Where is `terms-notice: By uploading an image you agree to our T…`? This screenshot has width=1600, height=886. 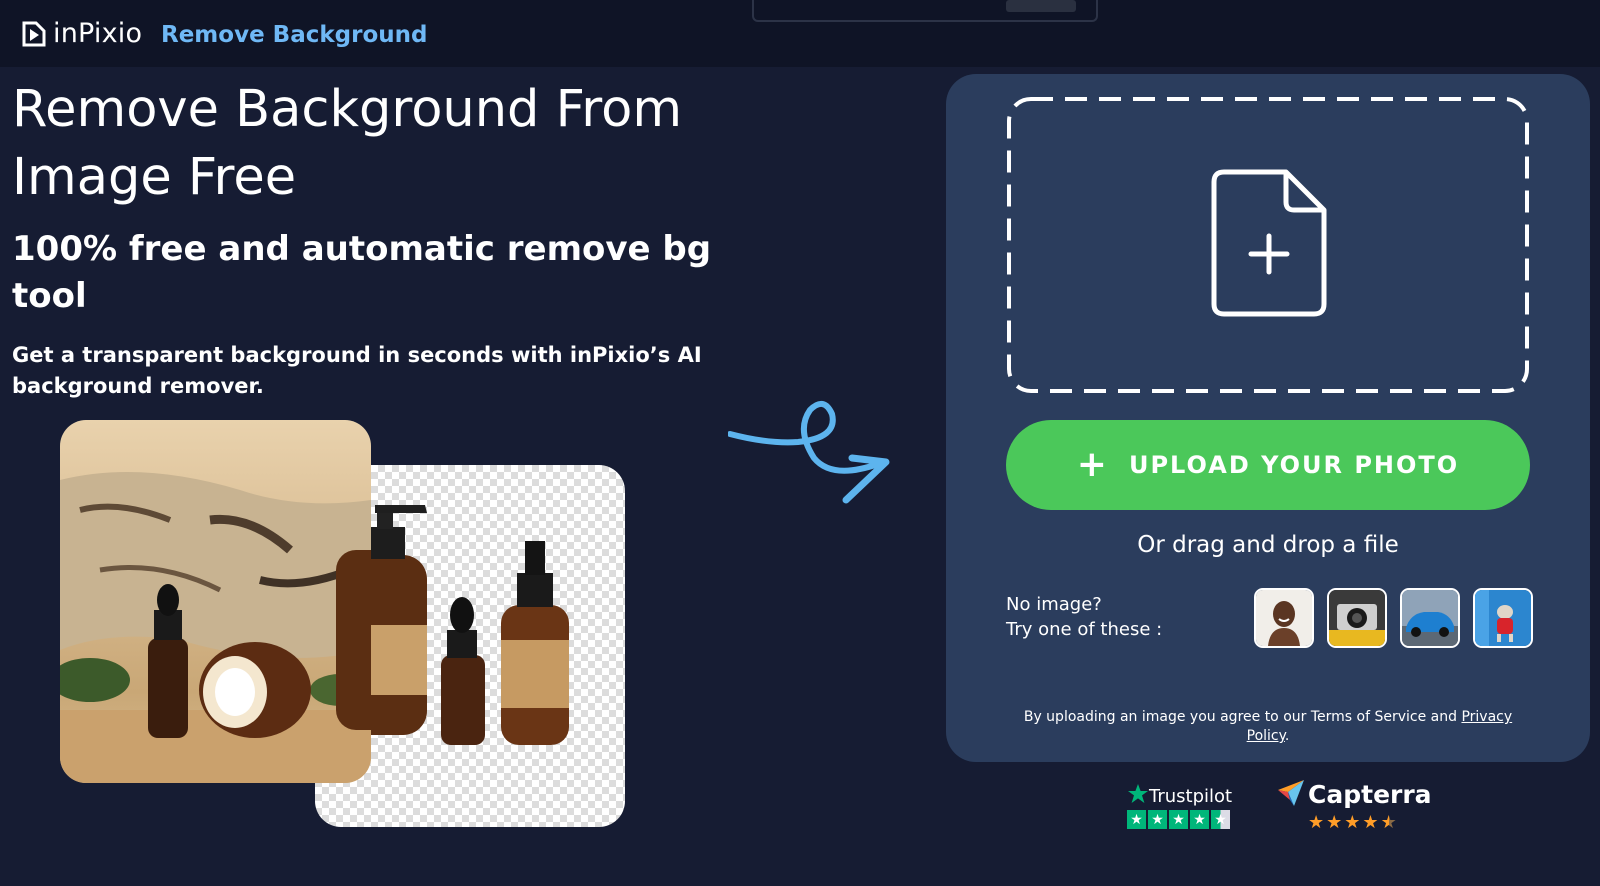
terms-notice: By uploading an image you agree to our T… is located at coordinates (1268, 727).